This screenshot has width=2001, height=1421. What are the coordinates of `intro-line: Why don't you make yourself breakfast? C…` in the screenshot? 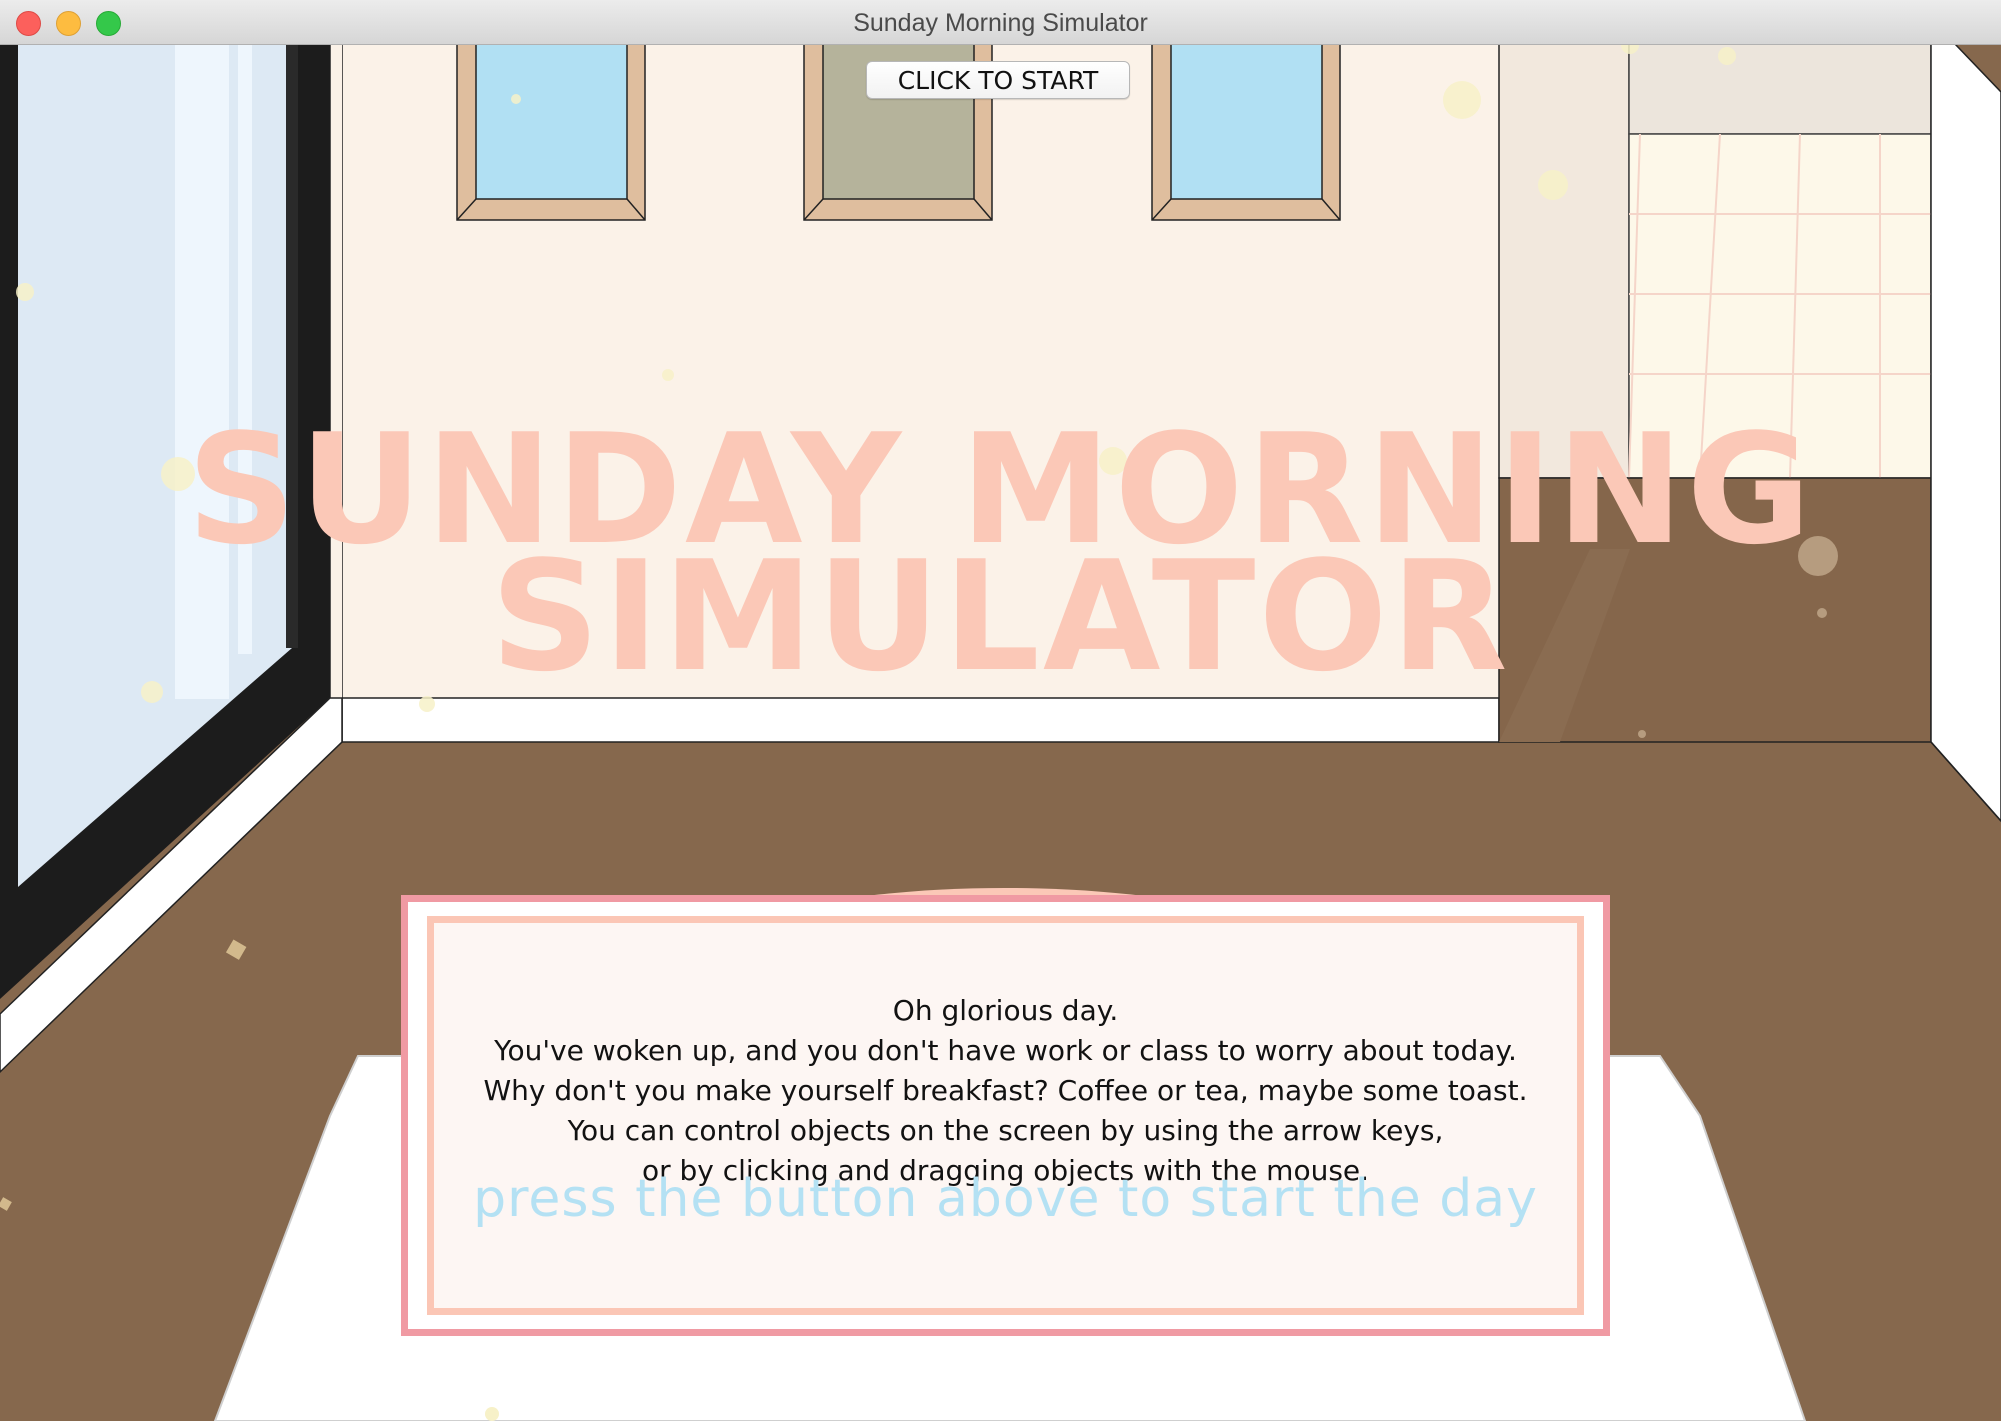 It's located at (1005, 1090).